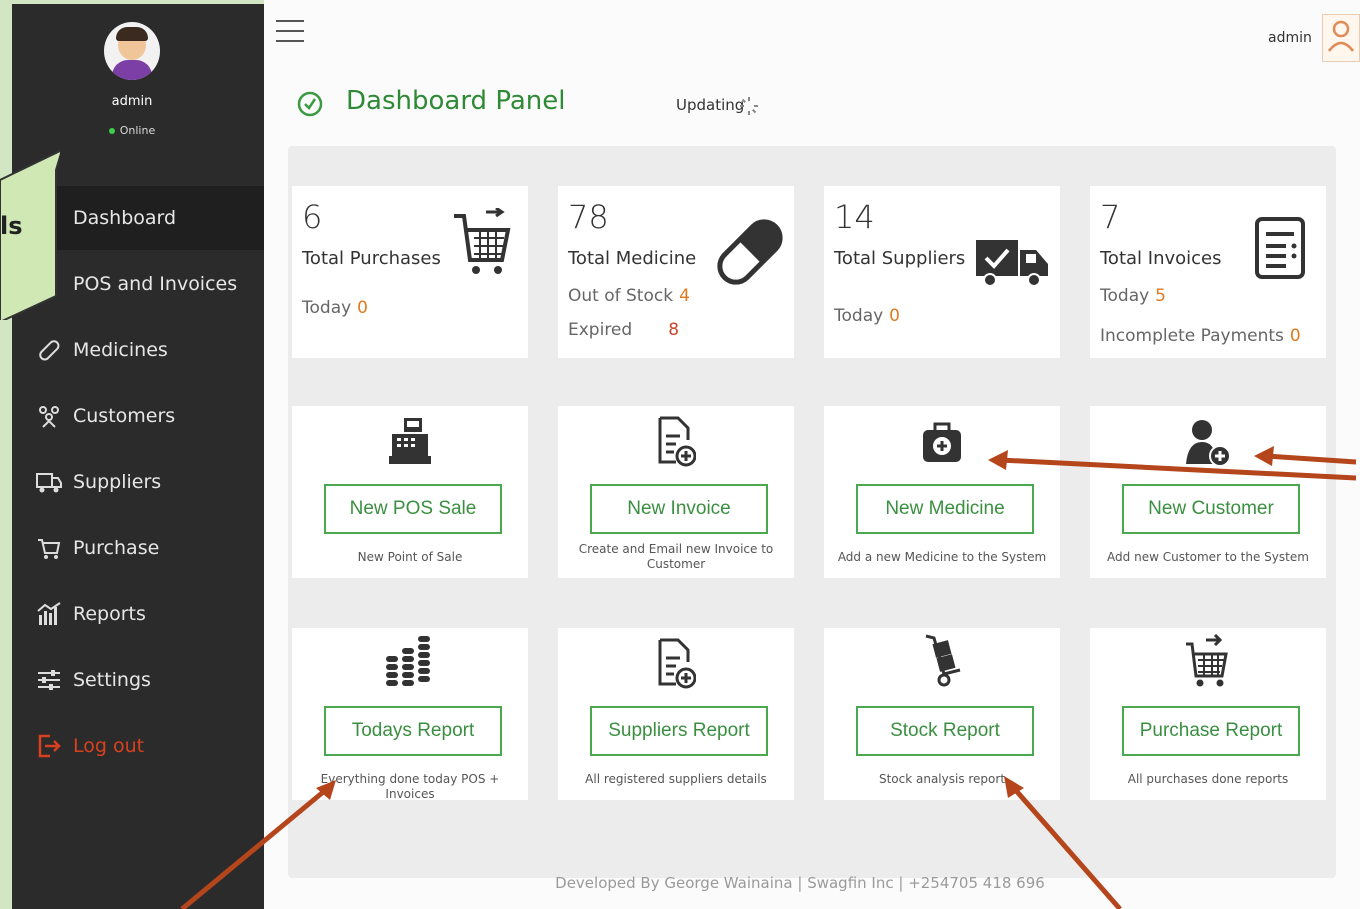 Image resolution: width=1360 pixels, height=909 pixels. I want to click on invoice-icon, so click(1280, 248).